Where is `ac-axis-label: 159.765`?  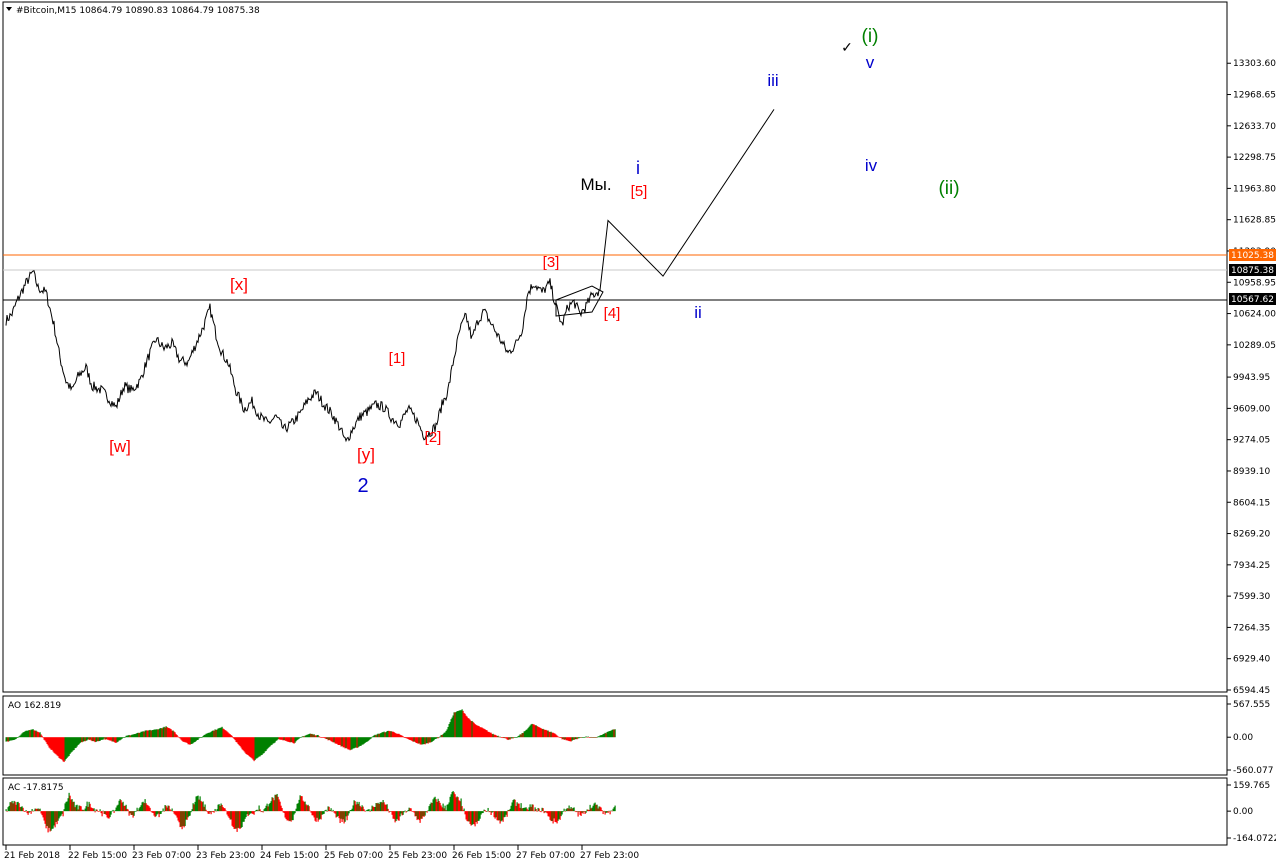 ac-axis-label: 159.765 is located at coordinates (1251, 786).